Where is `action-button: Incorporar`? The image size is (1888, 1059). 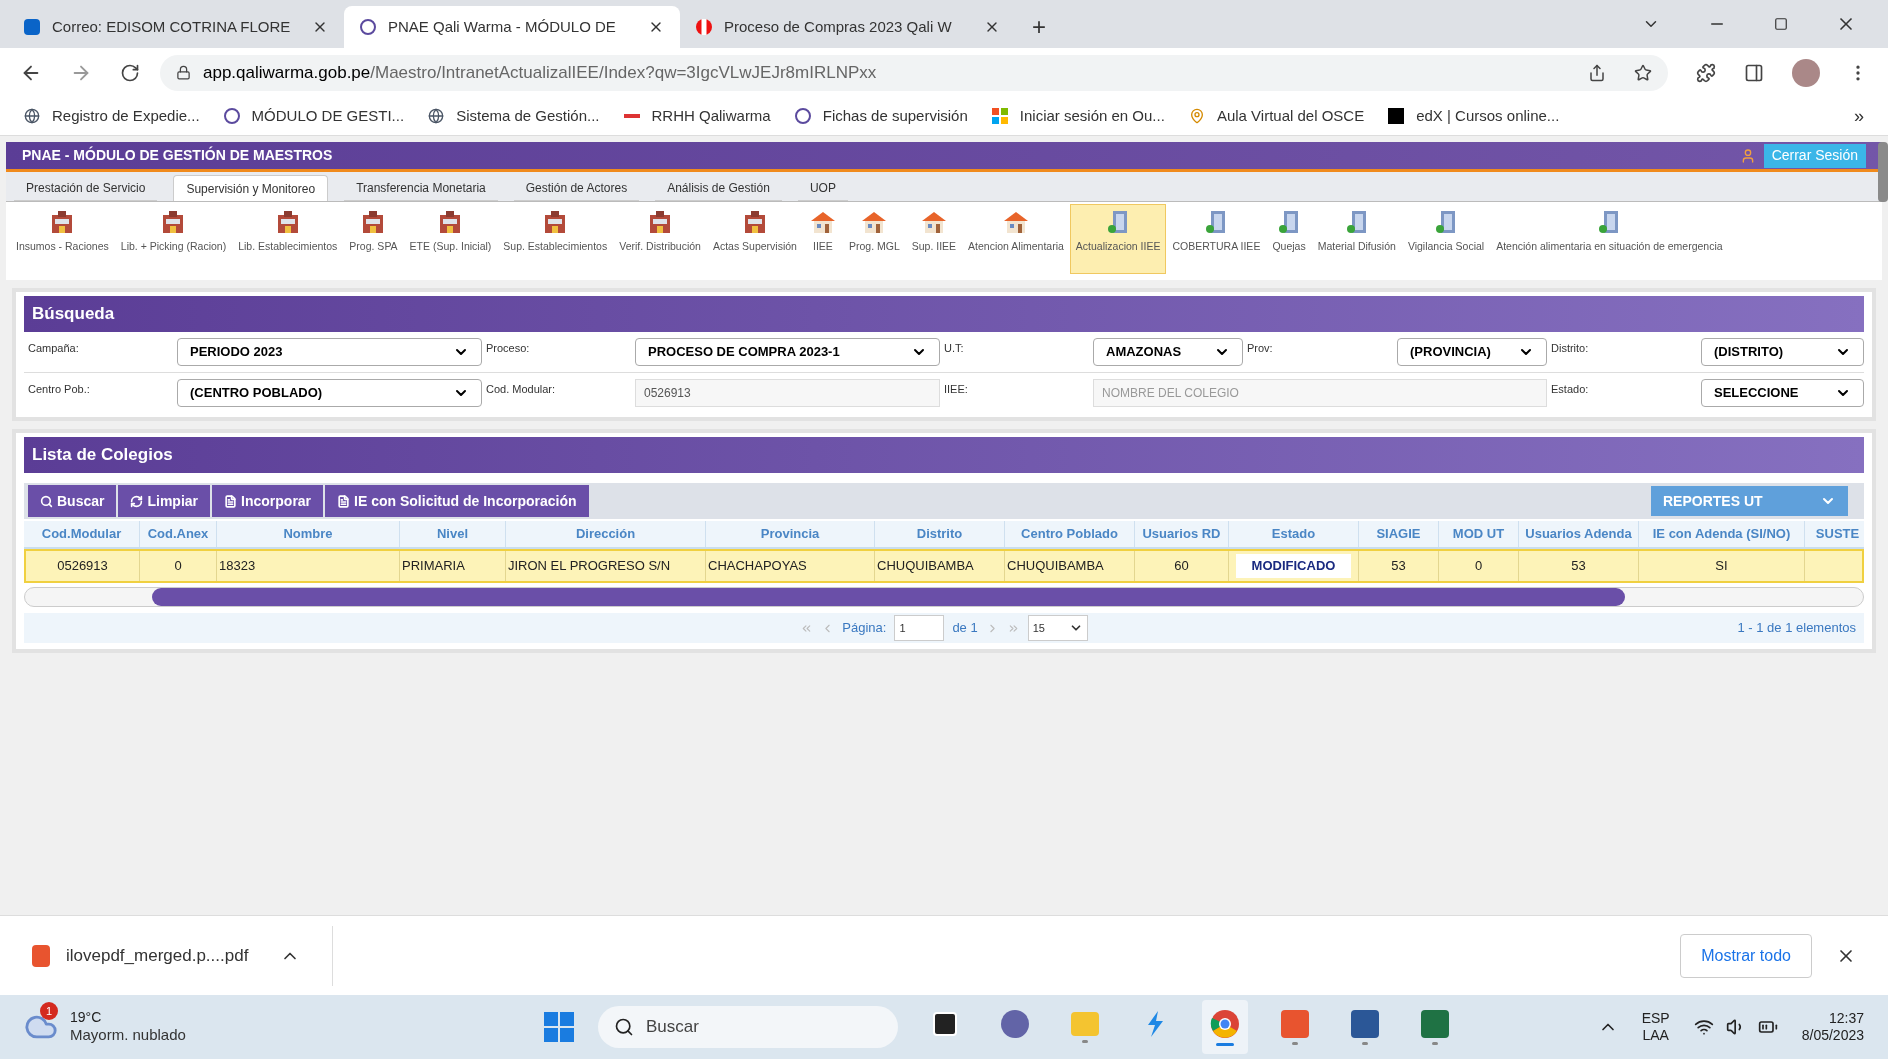 action-button: Incorporar is located at coordinates (268, 501).